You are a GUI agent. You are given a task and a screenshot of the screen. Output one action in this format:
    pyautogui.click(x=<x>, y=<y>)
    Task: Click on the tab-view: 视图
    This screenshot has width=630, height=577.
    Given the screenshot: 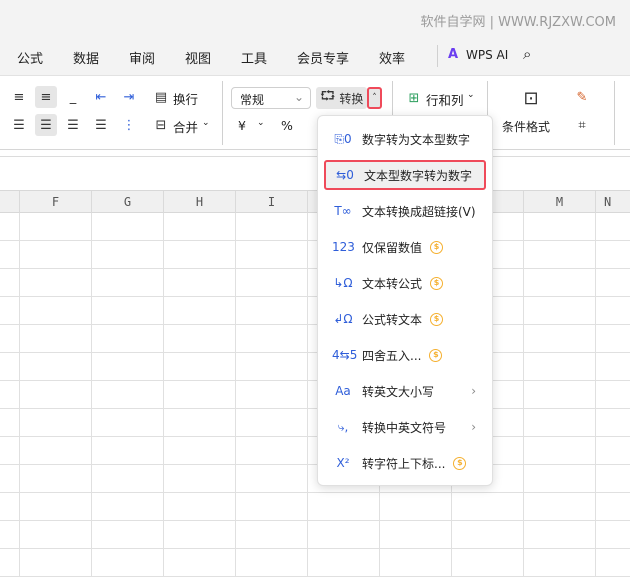 What is the action you would take?
    pyautogui.click(x=198, y=57)
    